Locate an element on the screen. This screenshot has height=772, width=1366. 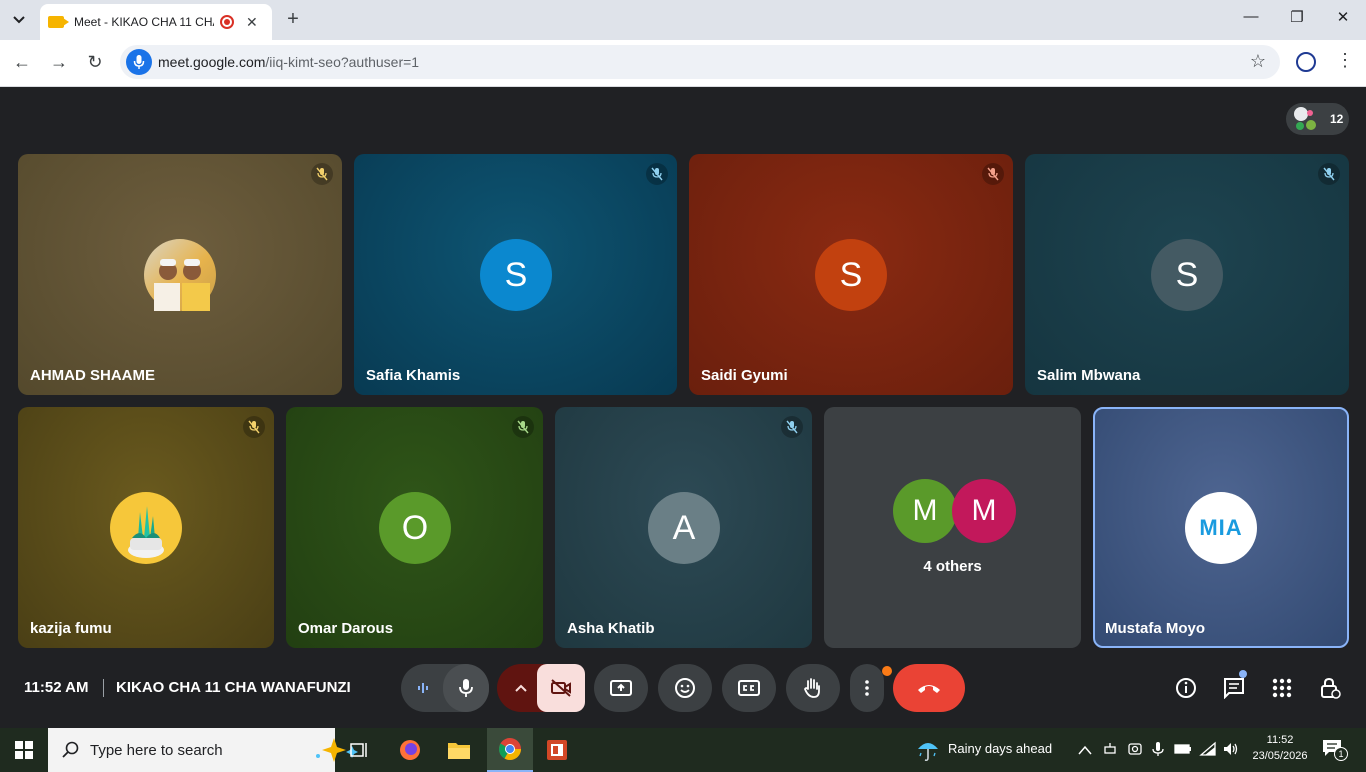
participant-count: 12 is located at coordinates (1337, 119).